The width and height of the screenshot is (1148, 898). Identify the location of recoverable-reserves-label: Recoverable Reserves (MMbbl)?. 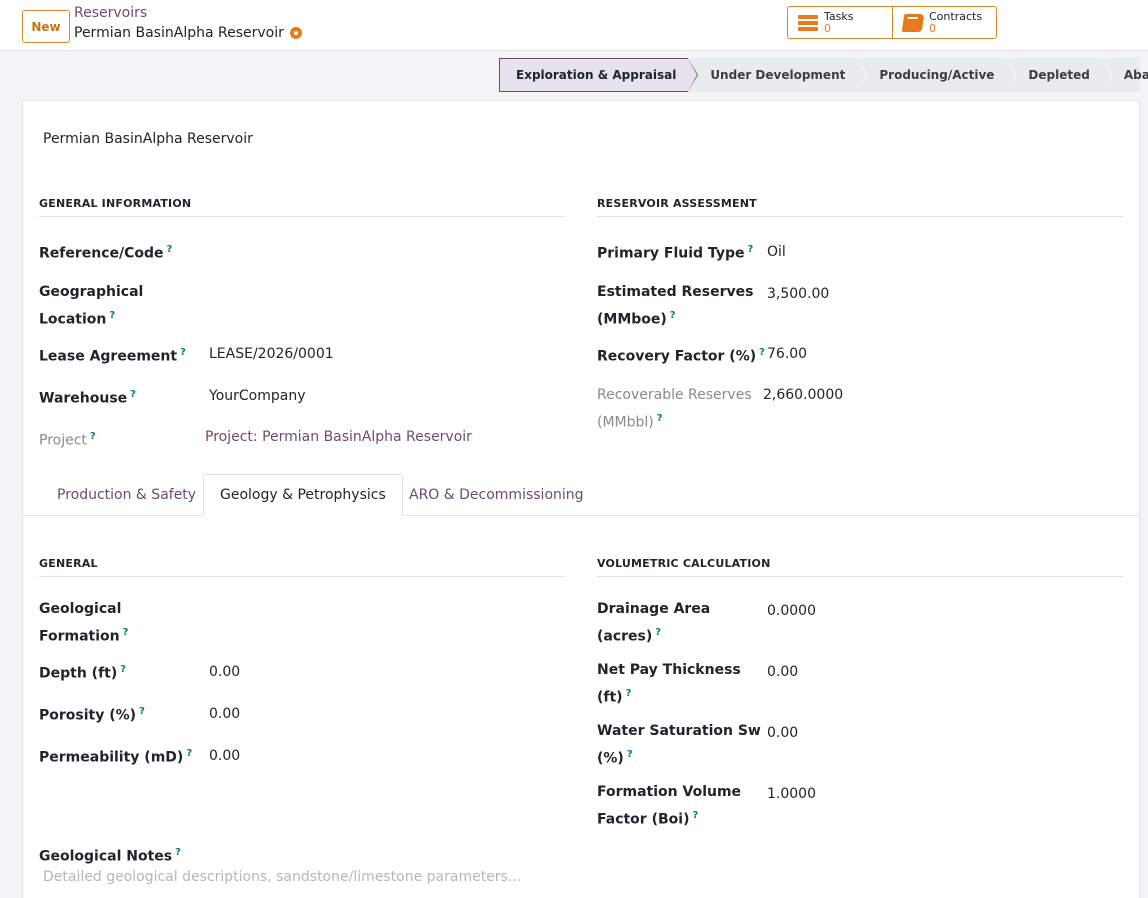
(674, 409).